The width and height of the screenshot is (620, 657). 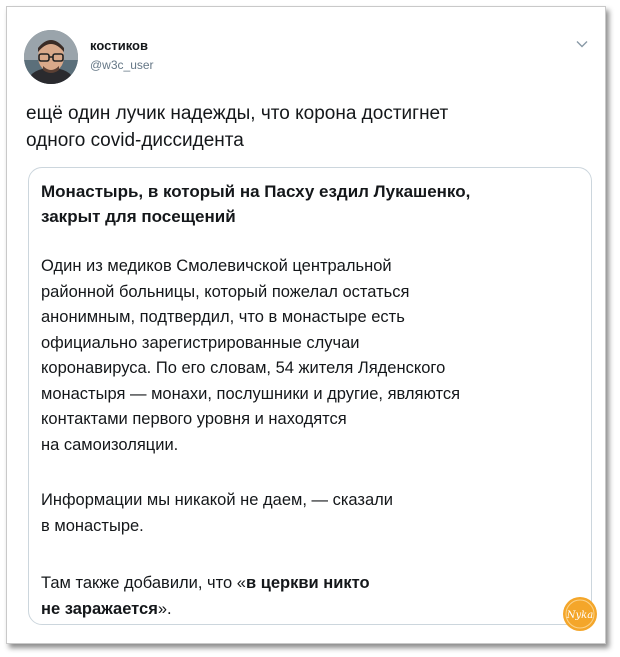 I want to click on paragraph-line: Там также добавили, что «в церкви никто, so click(x=311, y=584).